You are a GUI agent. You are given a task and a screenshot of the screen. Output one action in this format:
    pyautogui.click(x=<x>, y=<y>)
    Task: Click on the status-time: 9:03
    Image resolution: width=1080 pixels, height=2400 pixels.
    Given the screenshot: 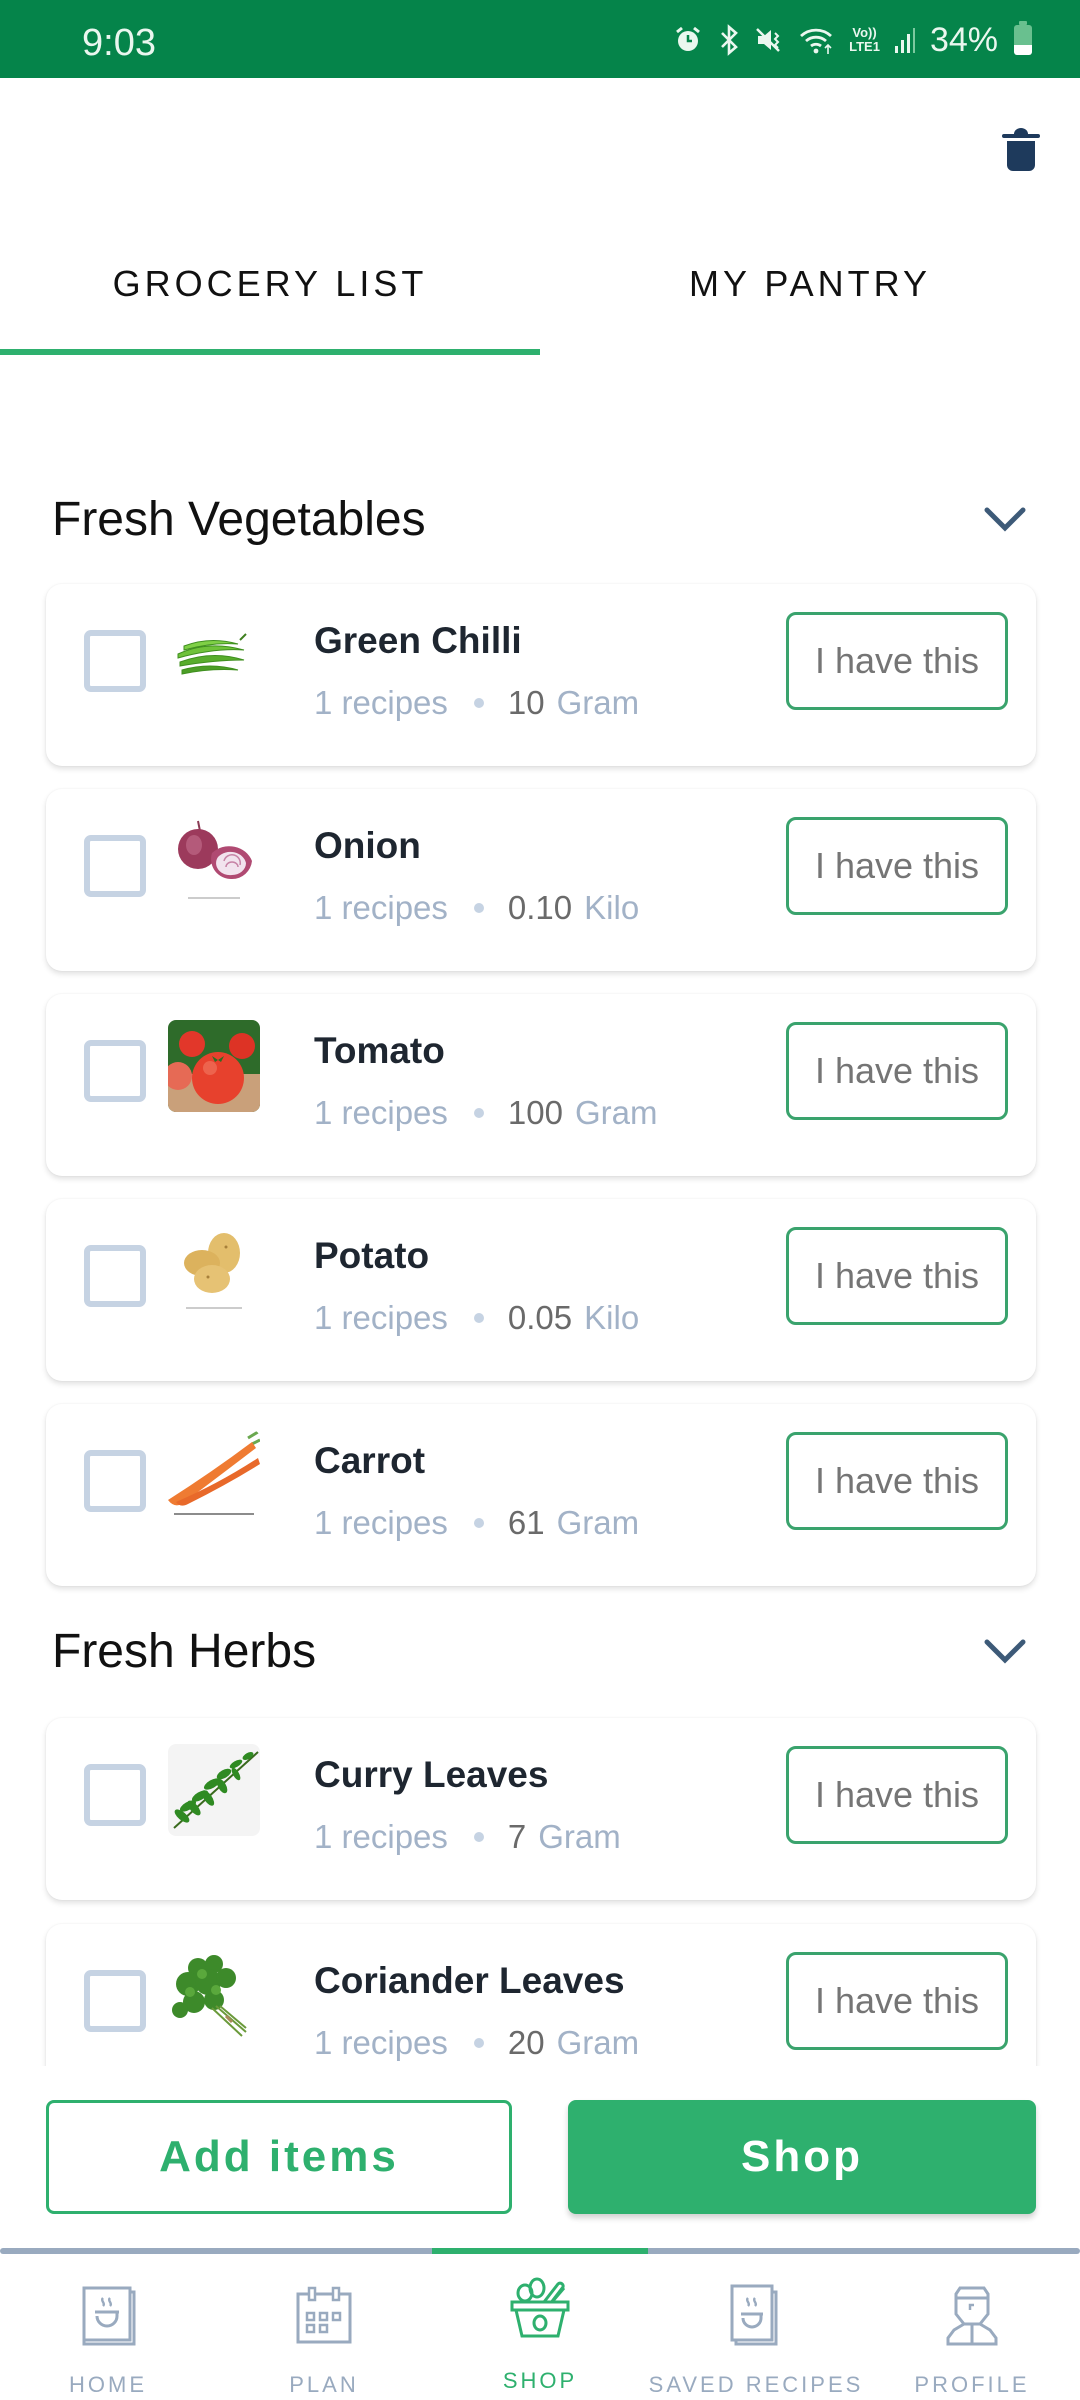 What is the action you would take?
    pyautogui.click(x=119, y=43)
    